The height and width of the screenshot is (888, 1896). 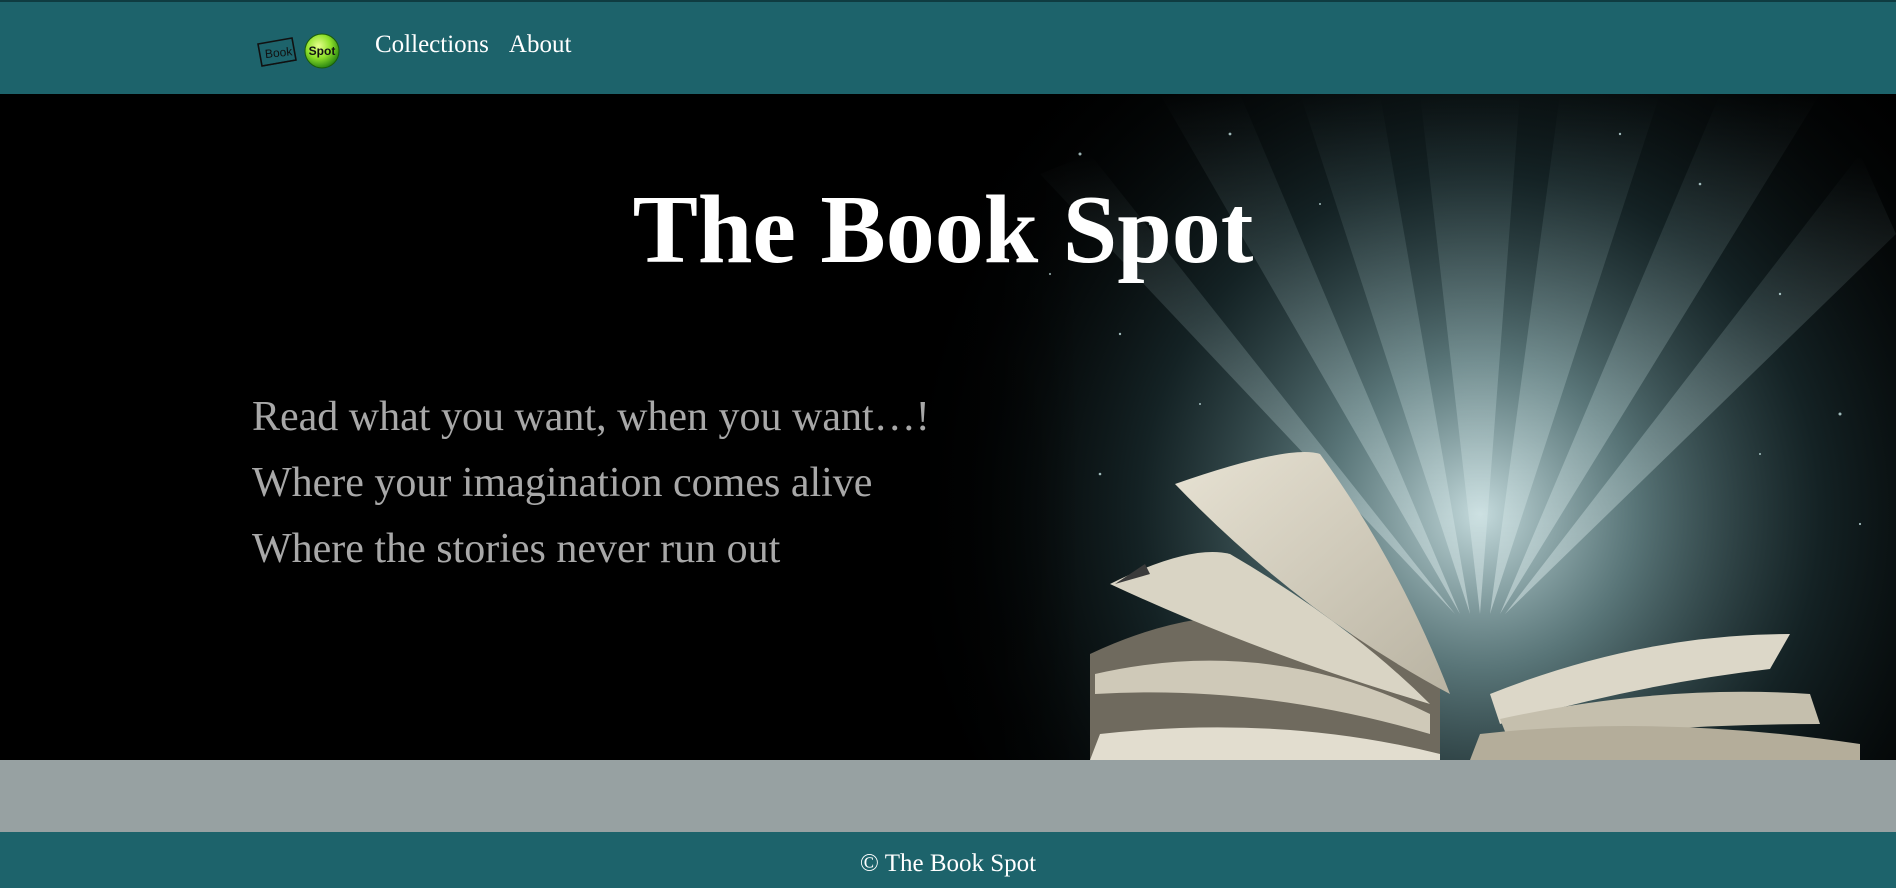 What do you see at coordinates (948, 47) in the screenshot?
I see `navbar: Book Spot Collections About` at bounding box center [948, 47].